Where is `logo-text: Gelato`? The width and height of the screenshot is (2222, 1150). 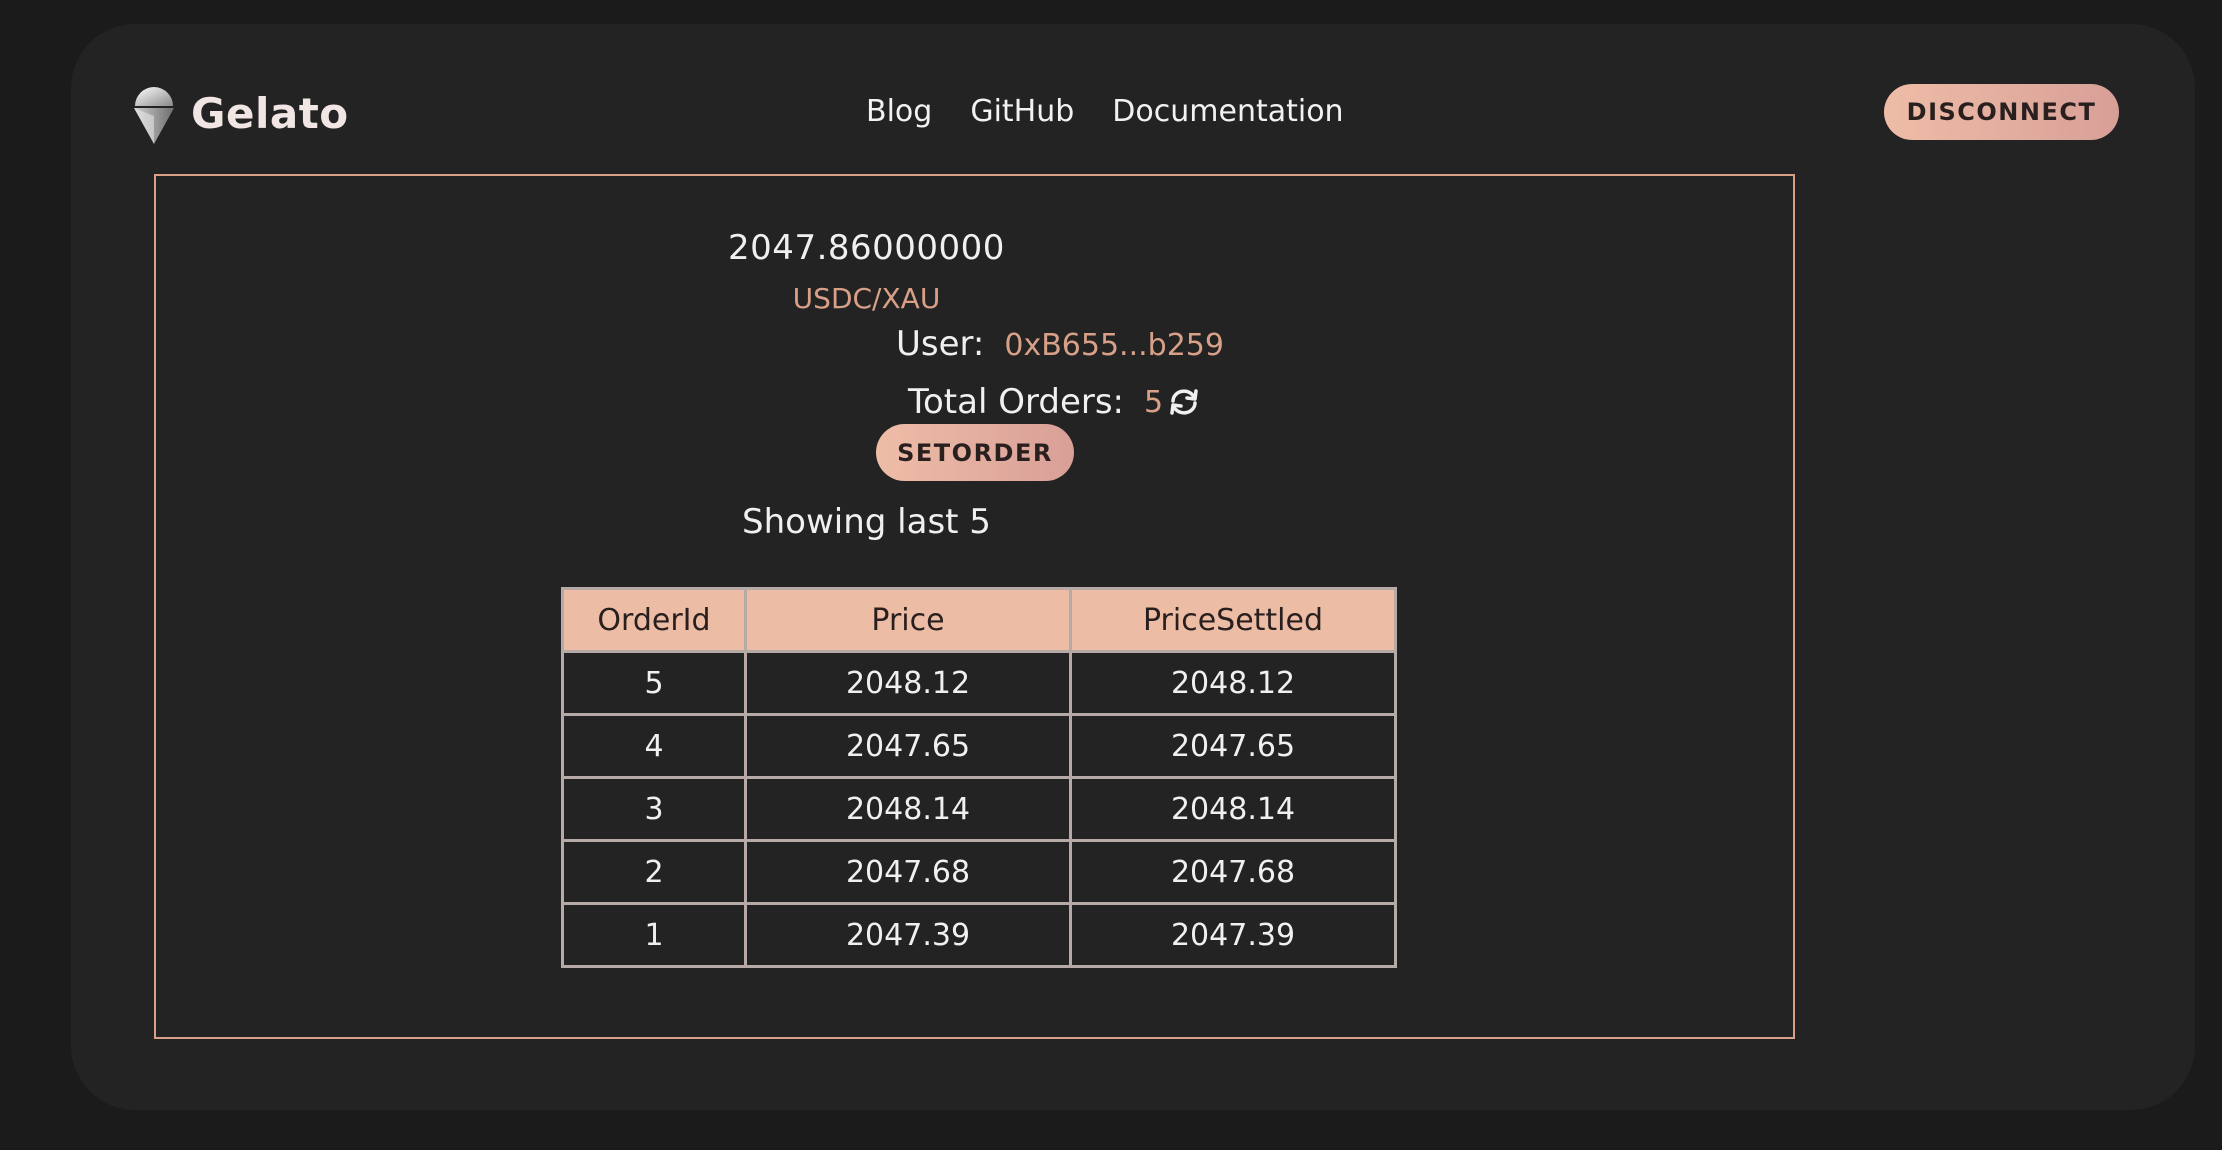
logo-text: Gelato is located at coordinates (270, 113).